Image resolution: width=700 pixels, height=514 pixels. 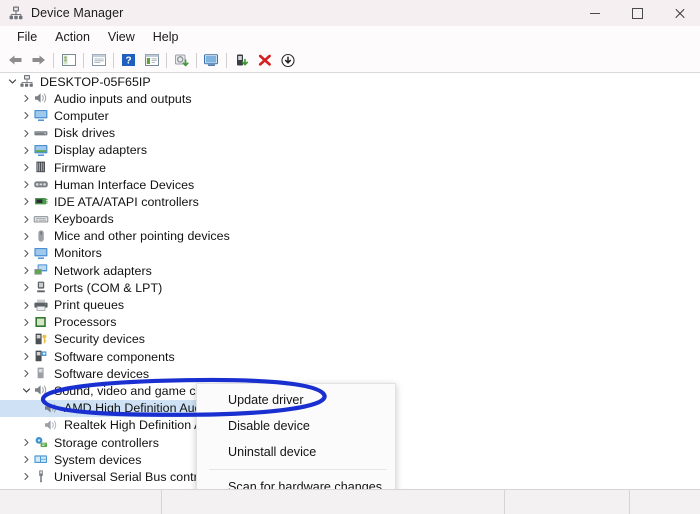 I want to click on back-arrow-icon, so click(x=15, y=60).